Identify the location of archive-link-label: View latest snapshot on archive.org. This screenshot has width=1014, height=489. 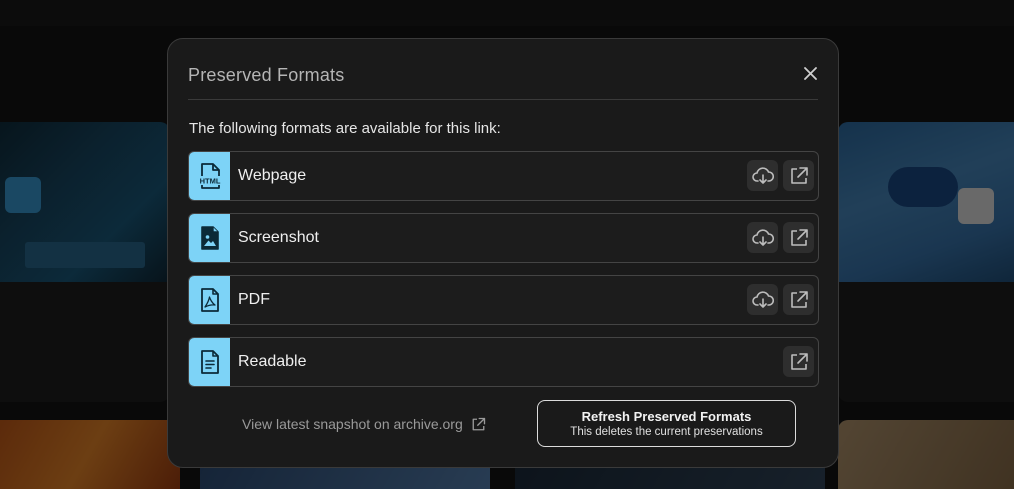
(352, 424).